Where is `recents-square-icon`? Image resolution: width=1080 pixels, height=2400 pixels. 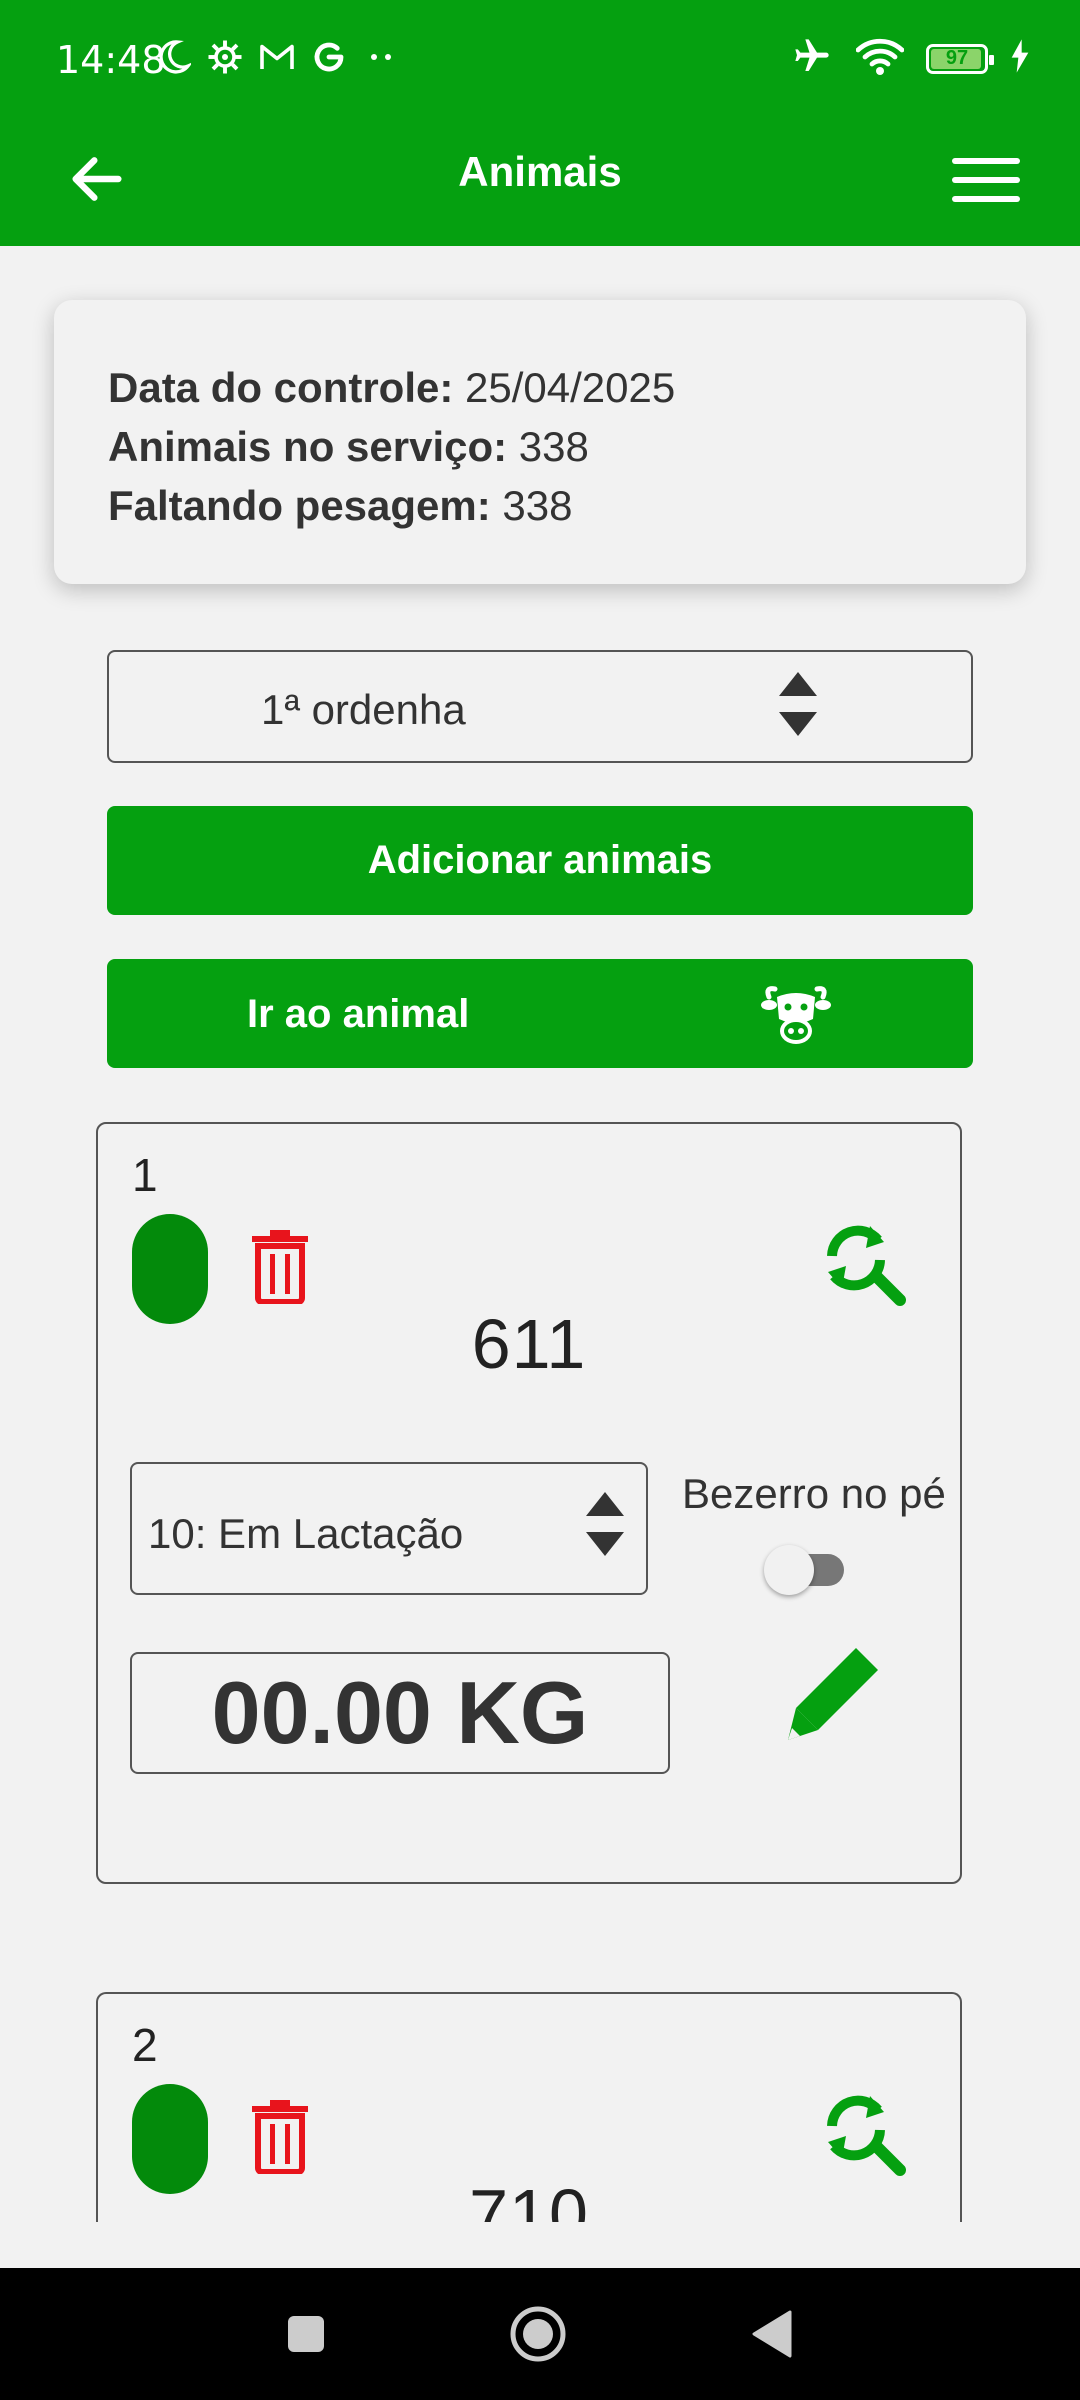 recents-square-icon is located at coordinates (306, 2334).